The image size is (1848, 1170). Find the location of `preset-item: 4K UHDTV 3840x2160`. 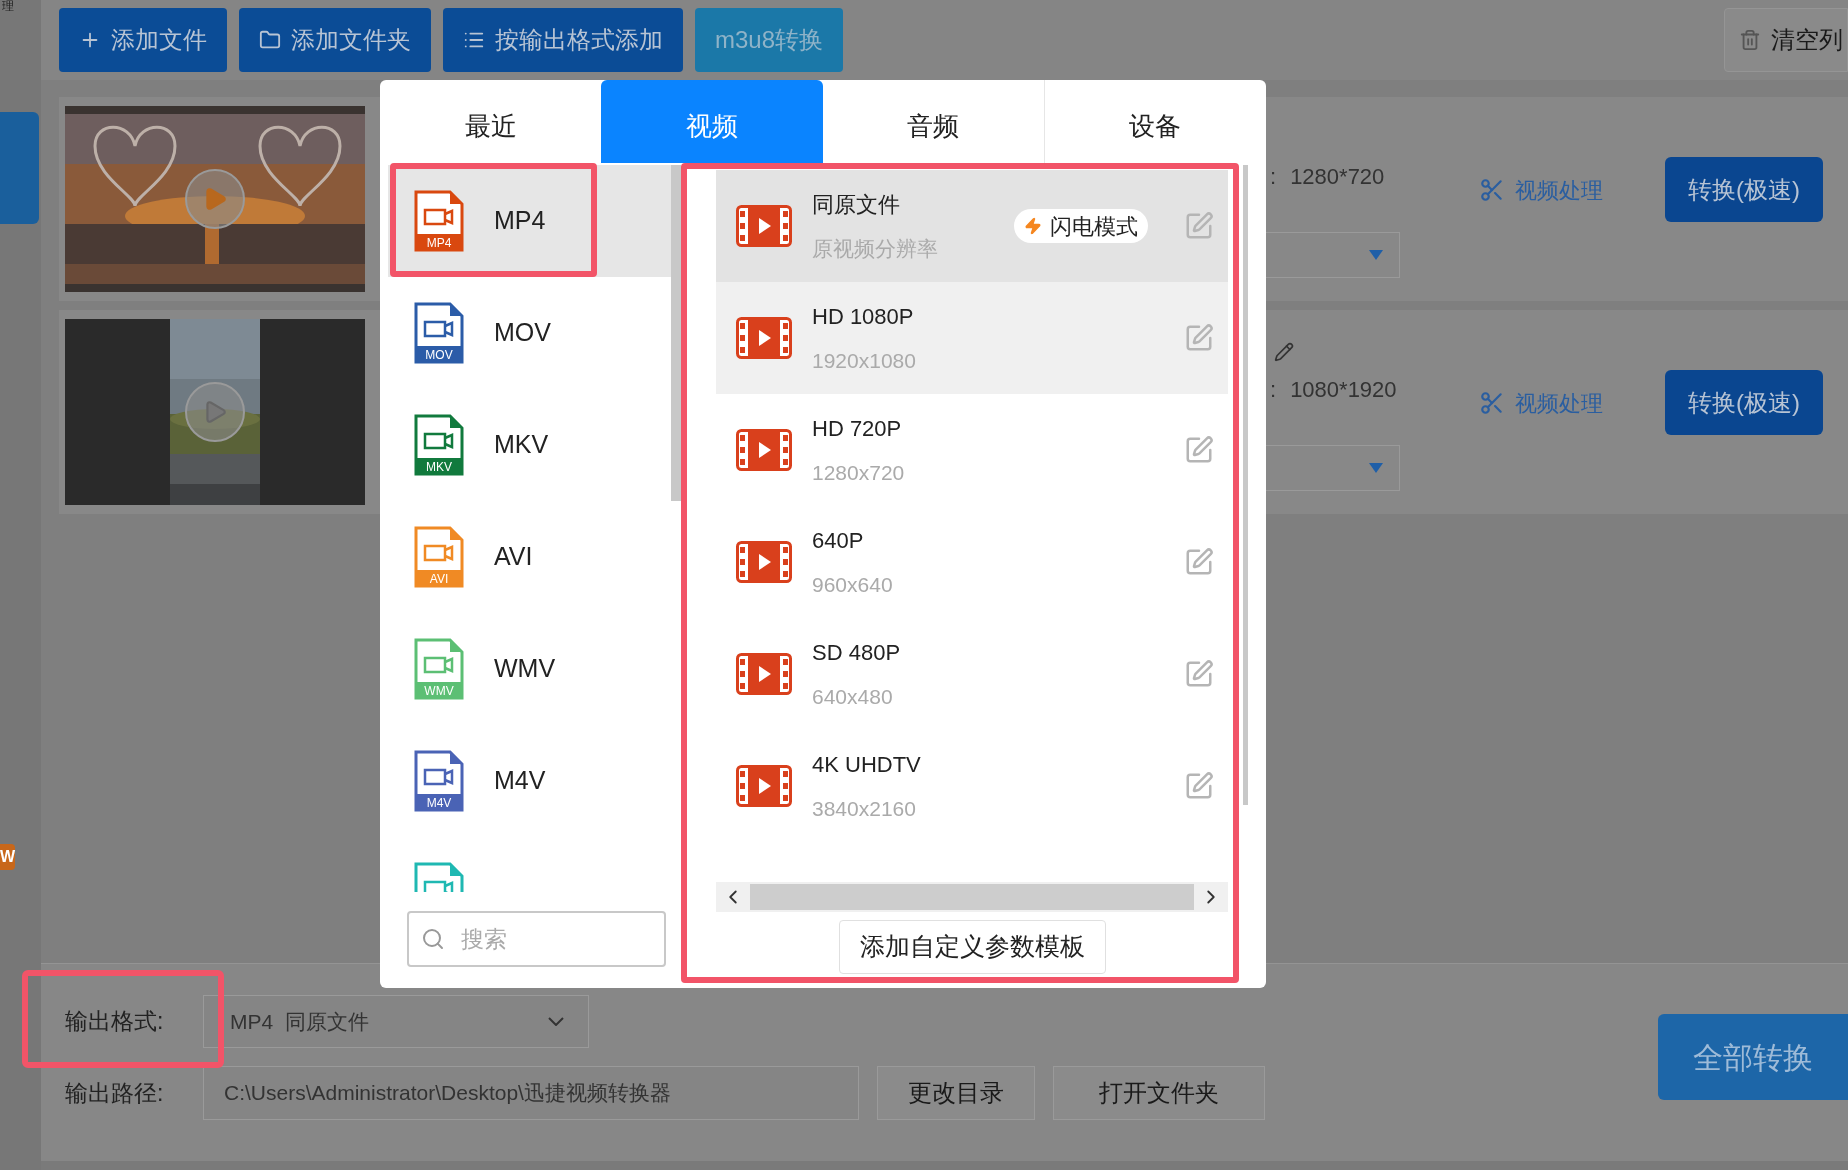

preset-item: 4K UHDTV 3840x2160 is located at coordinates (972, 786).